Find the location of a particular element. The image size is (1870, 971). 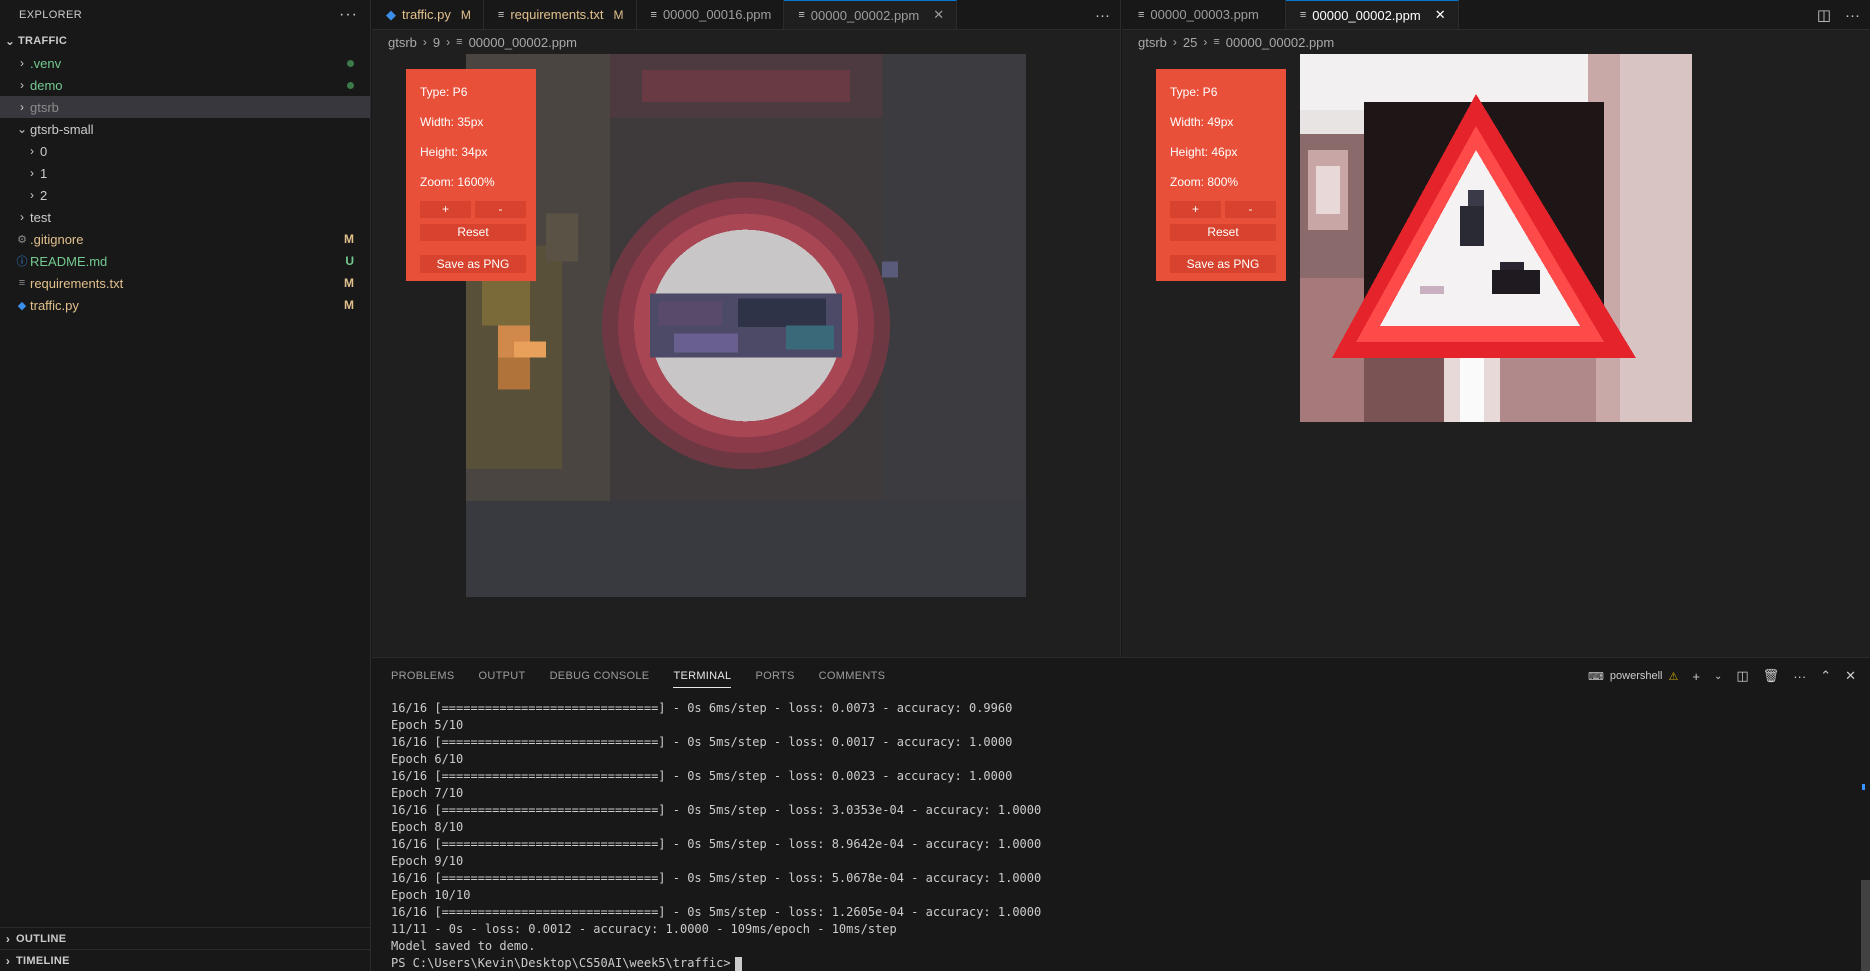

scroll-marker is located at coordinates (1863, 787).